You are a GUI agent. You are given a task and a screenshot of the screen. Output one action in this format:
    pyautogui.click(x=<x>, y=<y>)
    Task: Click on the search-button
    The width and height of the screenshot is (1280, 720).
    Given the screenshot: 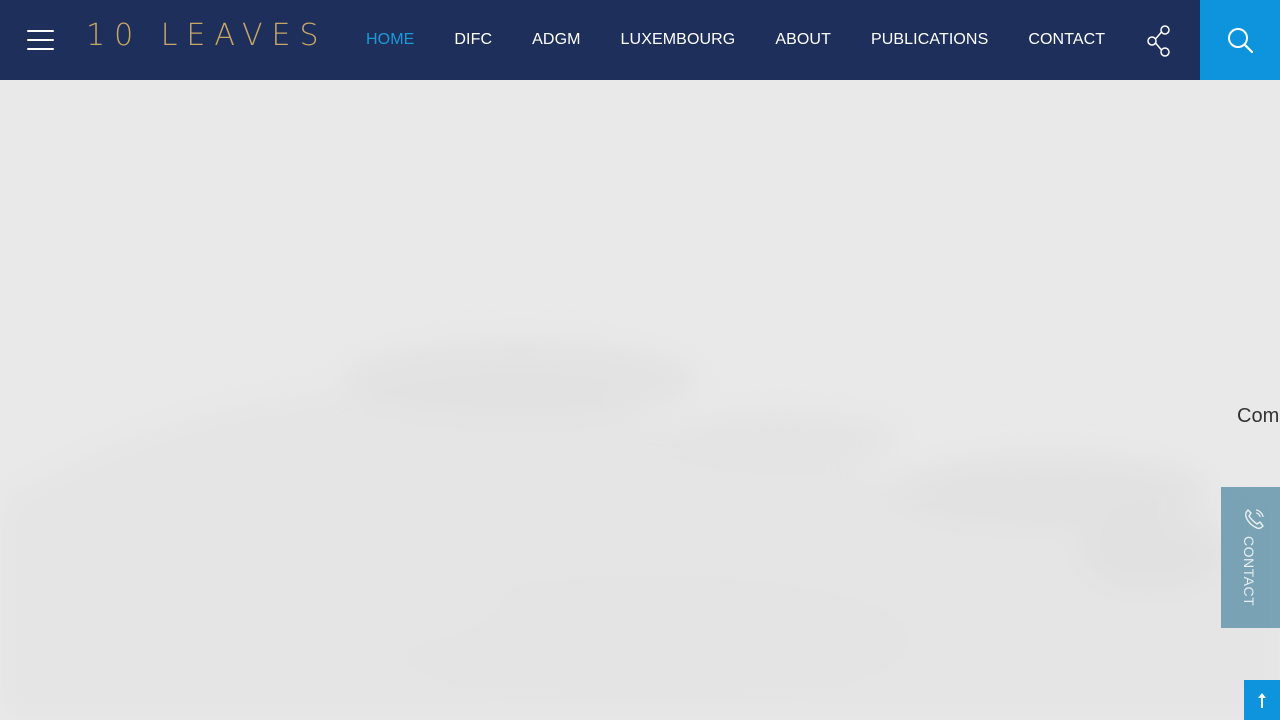 What is the action you would take?
    pyautogui.click(x=1240, y=40)
    